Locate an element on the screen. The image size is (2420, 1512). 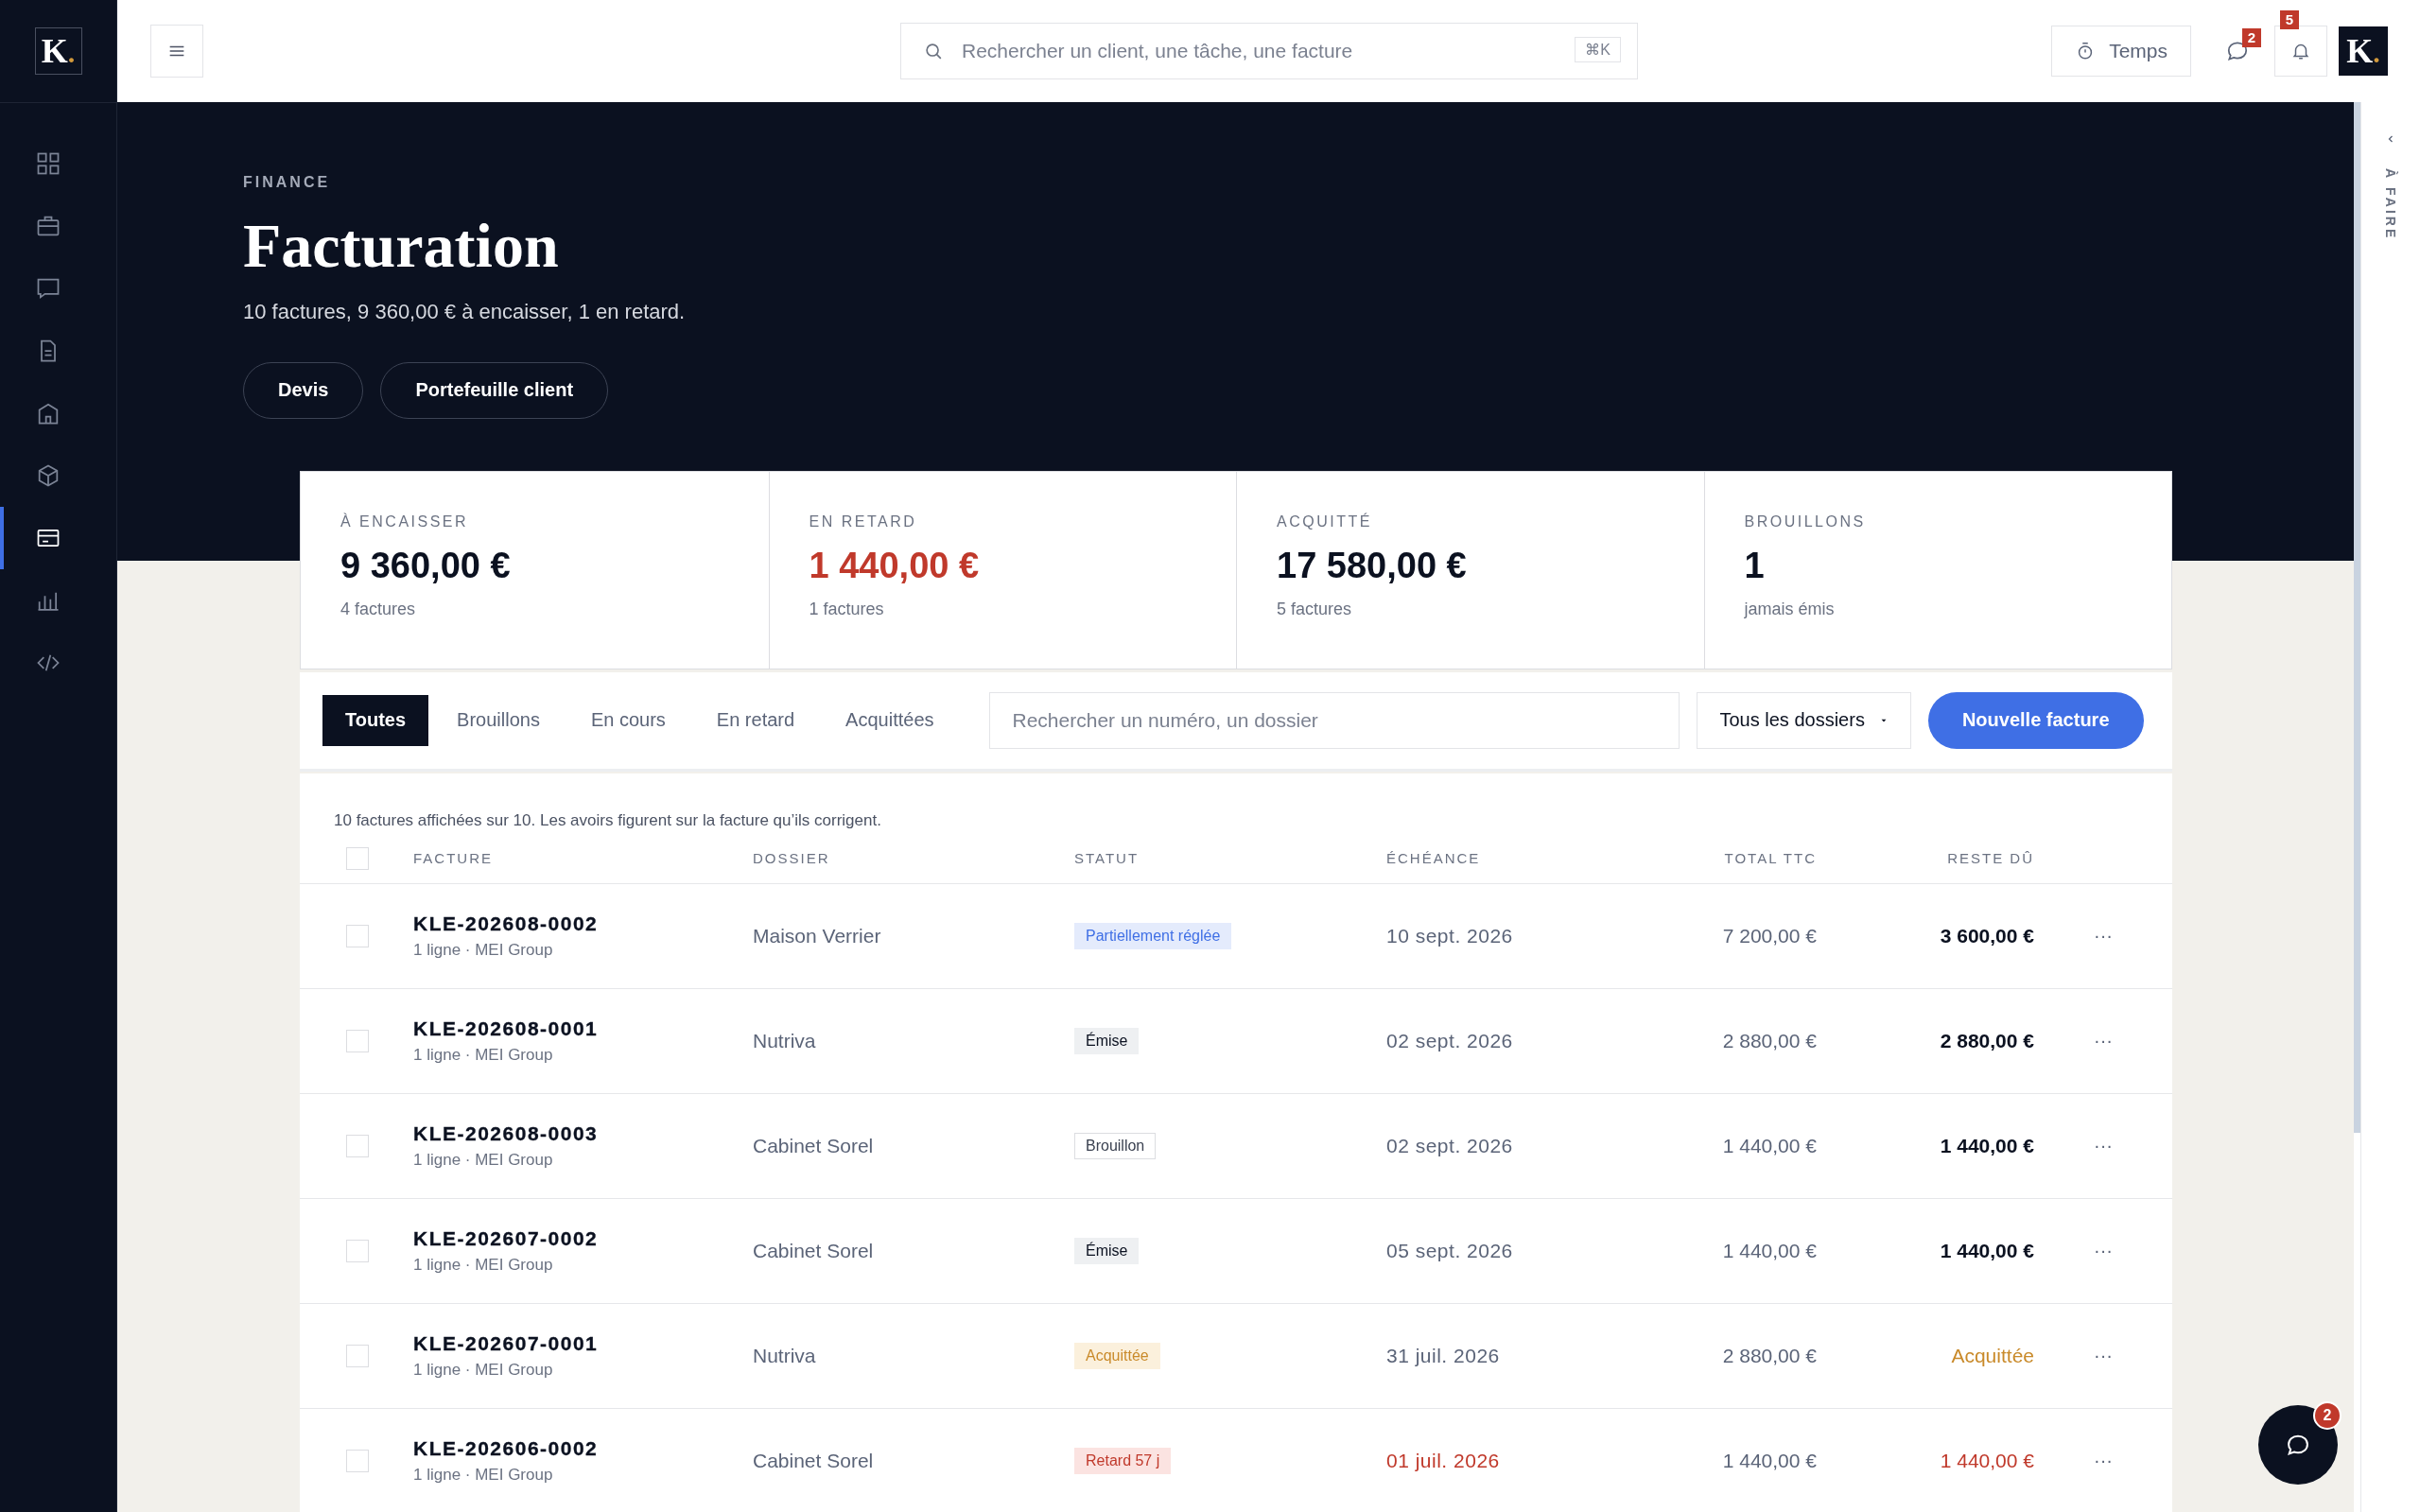
search-field: Rechercher un numéro, un dossier is located at coordinates (1334, 720).